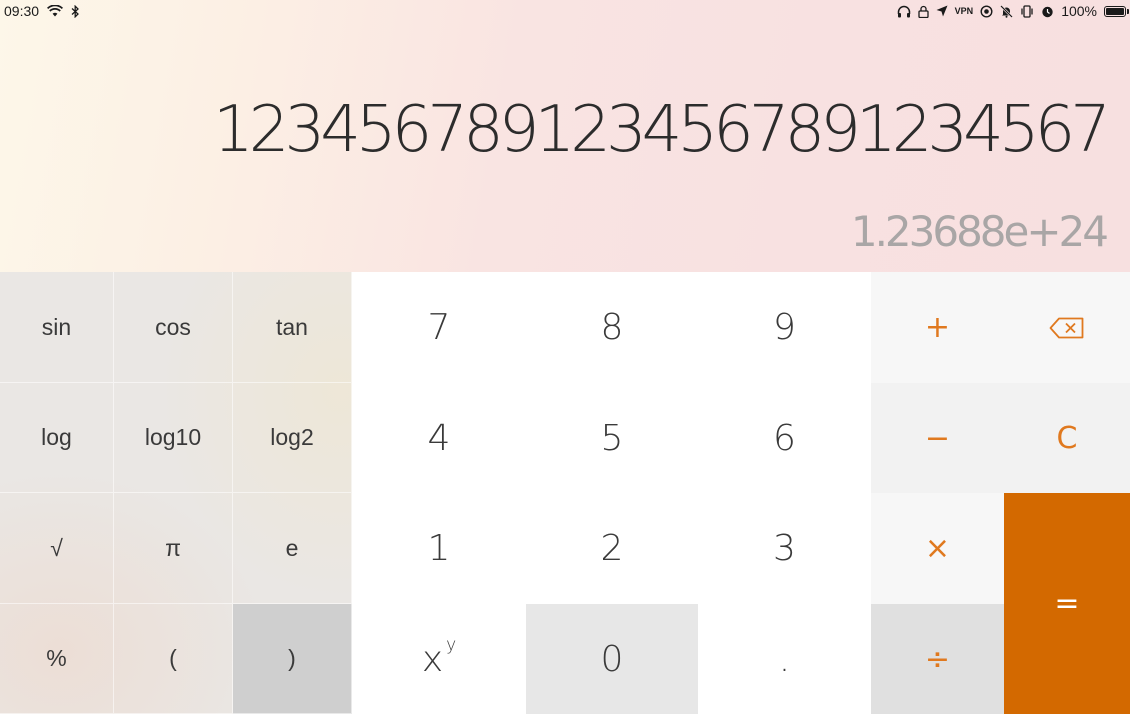  I want to click on power-base-label: x, so click(432, 659).